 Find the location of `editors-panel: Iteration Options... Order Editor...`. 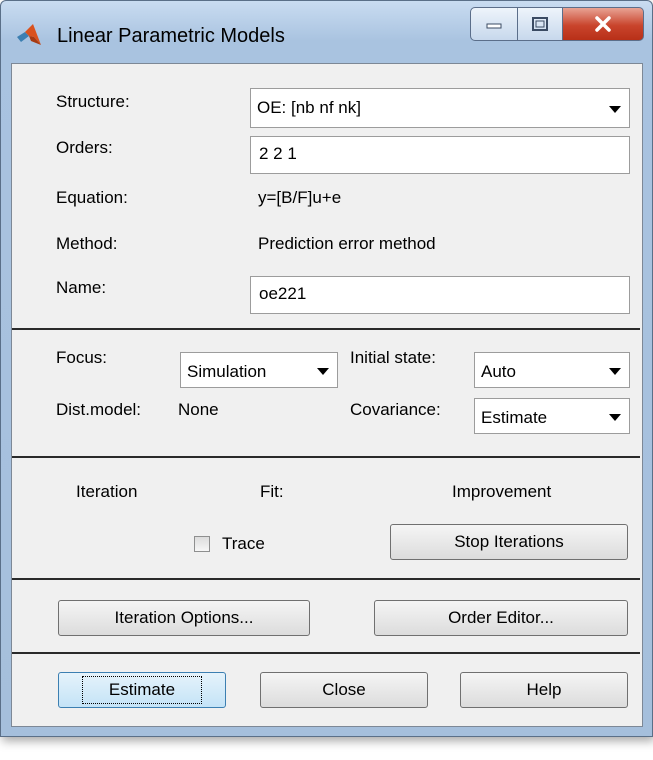

editors-panel: Iteration Options... Order Editor... is located at coordinates (326, 615).